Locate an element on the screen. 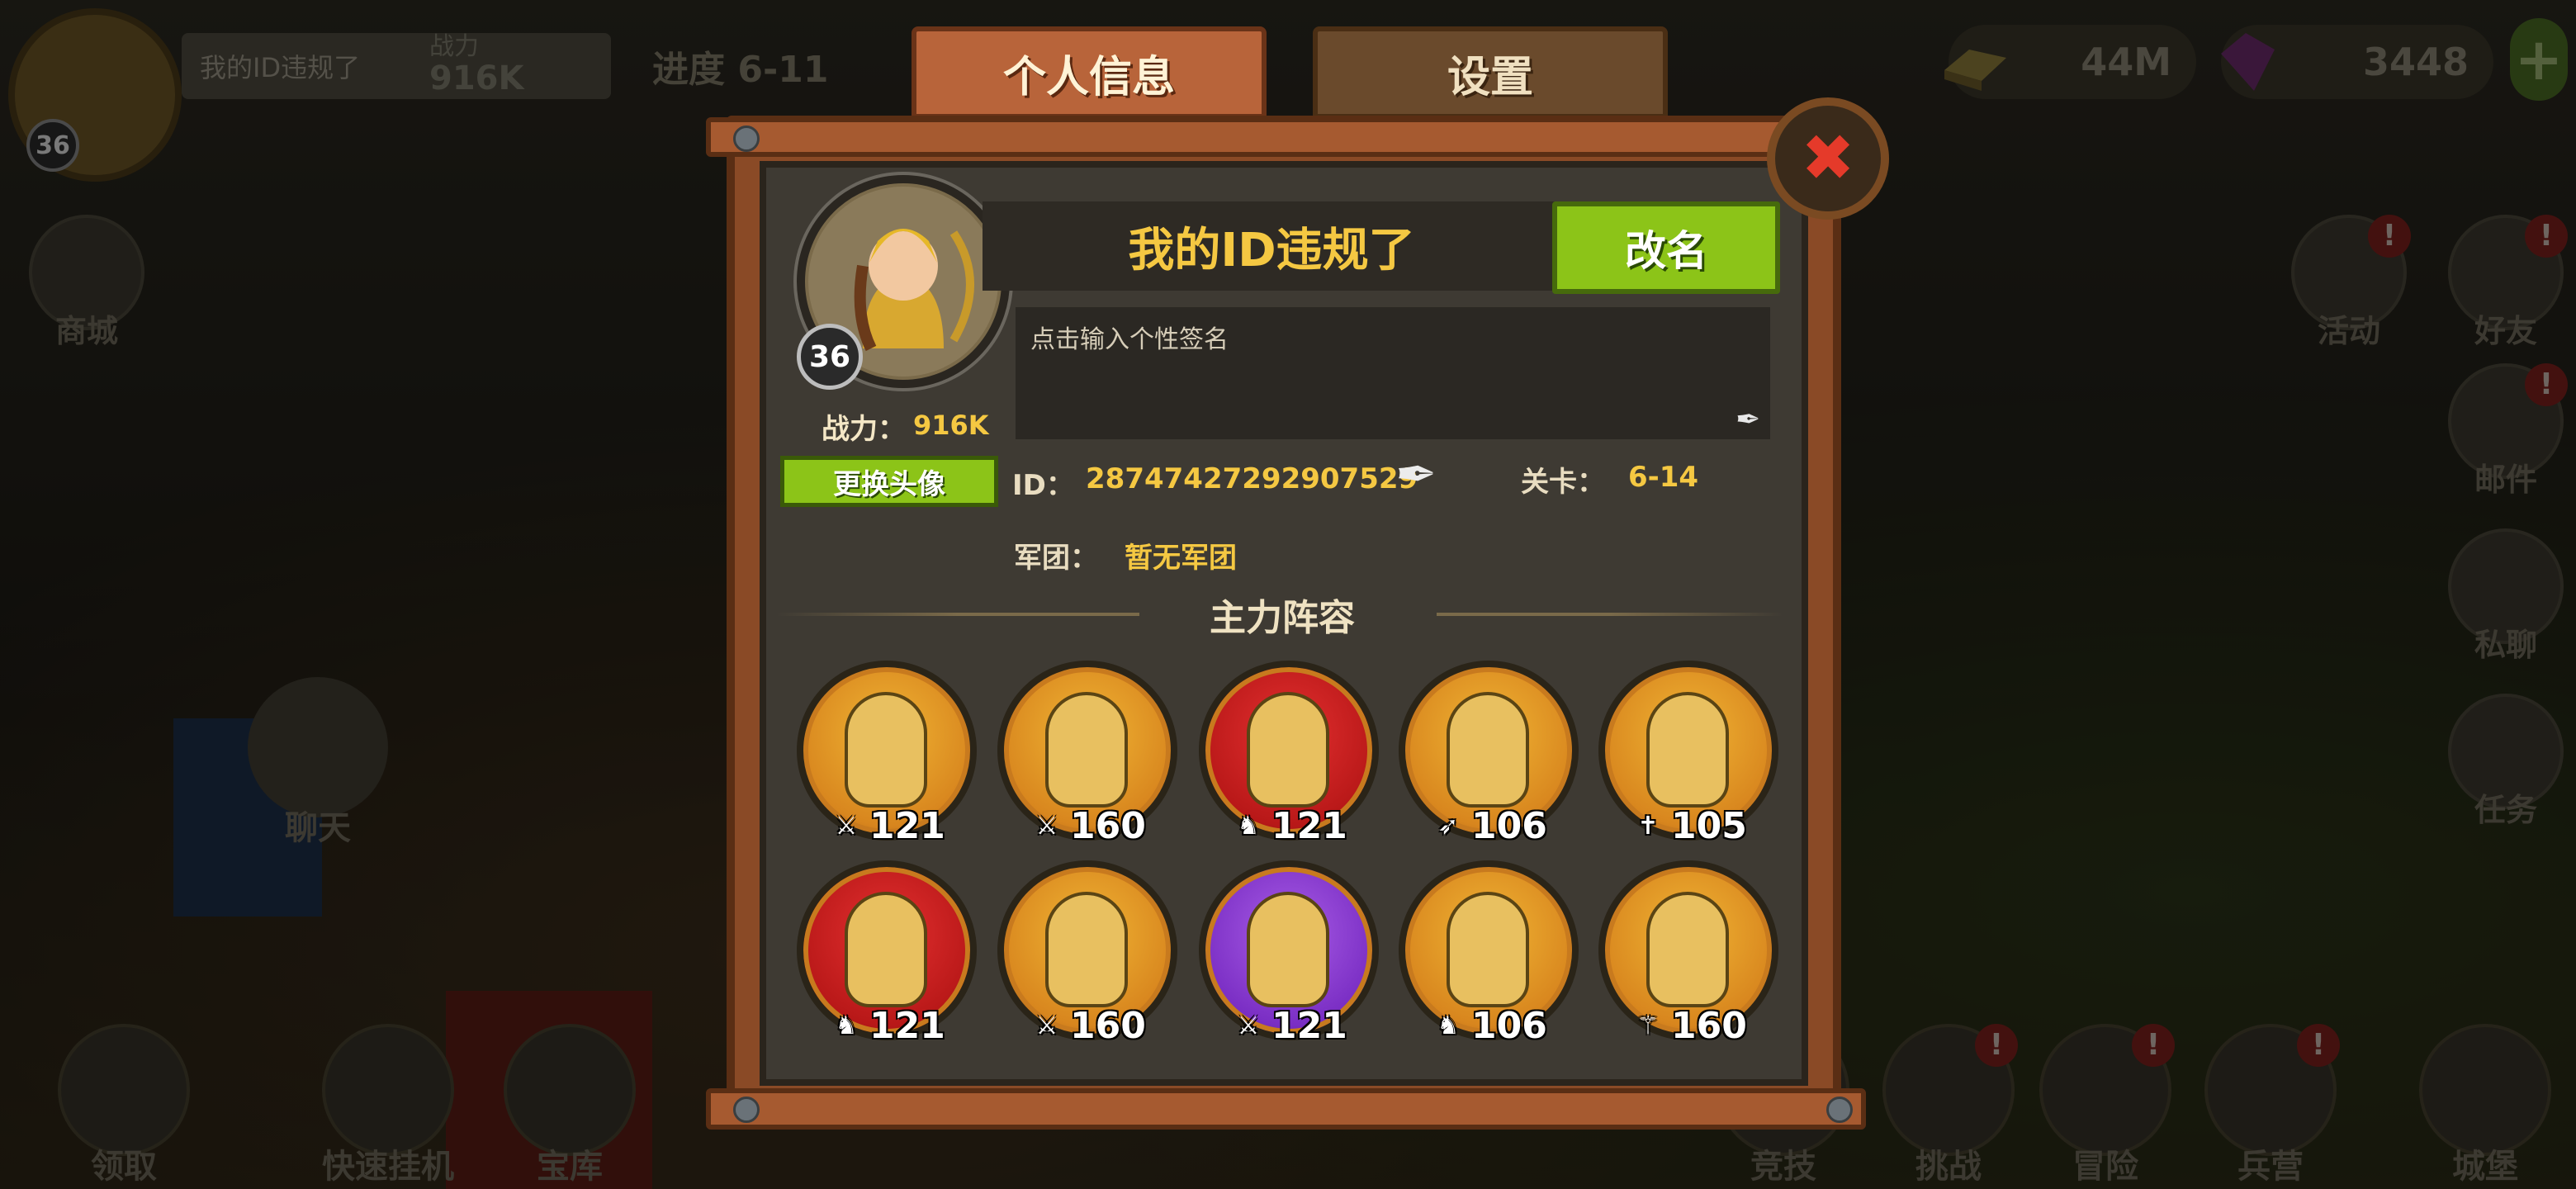 This screenshot has width=2576, height=1189. hero-level: ⚚ 160 is located at coordinates (1705, 1025).